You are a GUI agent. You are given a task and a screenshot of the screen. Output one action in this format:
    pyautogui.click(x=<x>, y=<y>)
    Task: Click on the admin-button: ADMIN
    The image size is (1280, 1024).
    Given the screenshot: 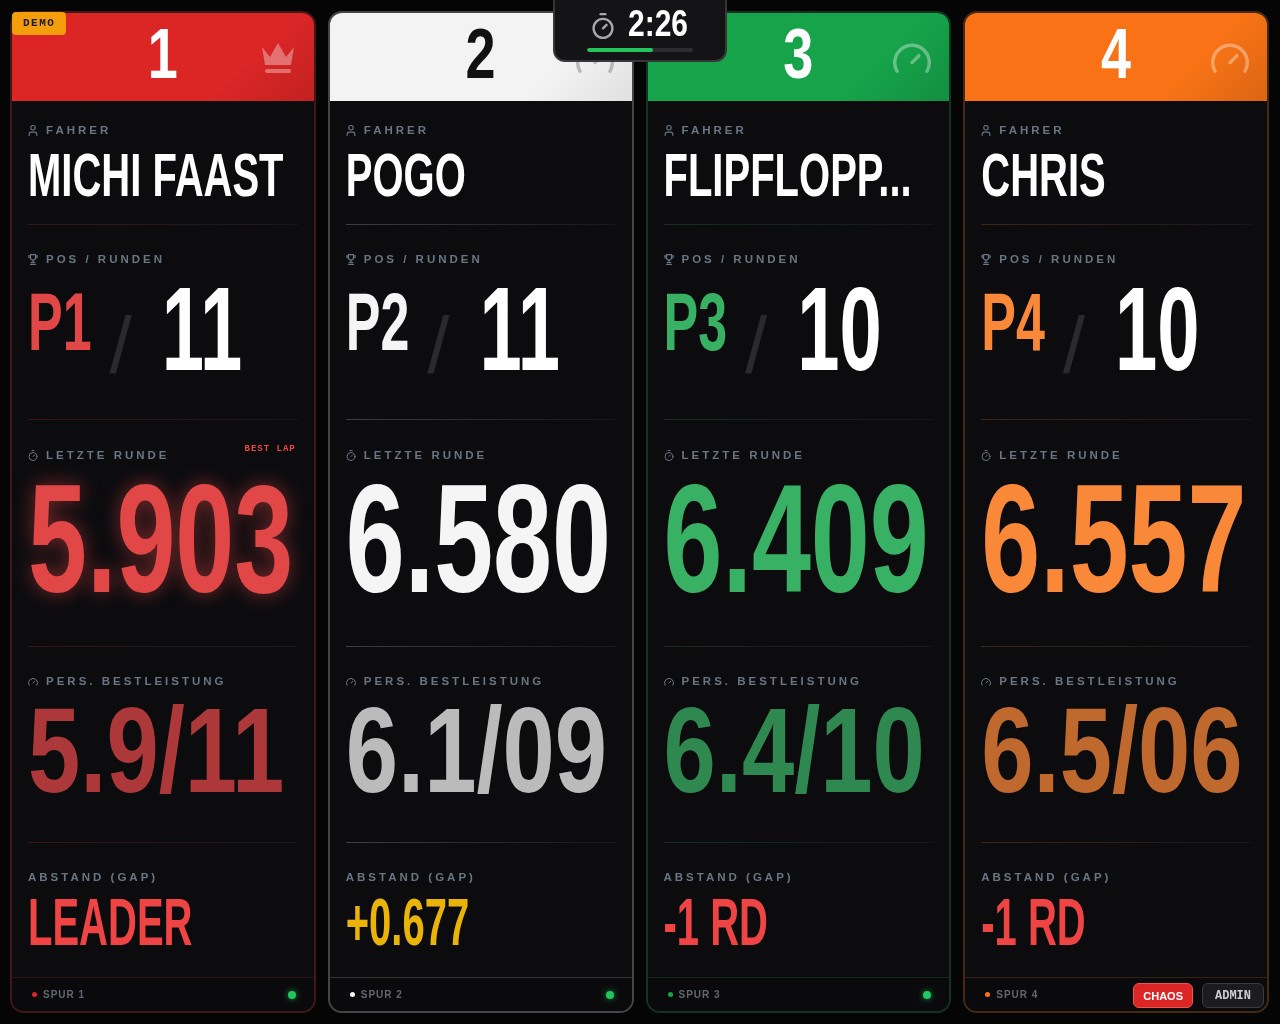 What is the action you would take?
    pyautogui.click(x=1233, y=995)
    